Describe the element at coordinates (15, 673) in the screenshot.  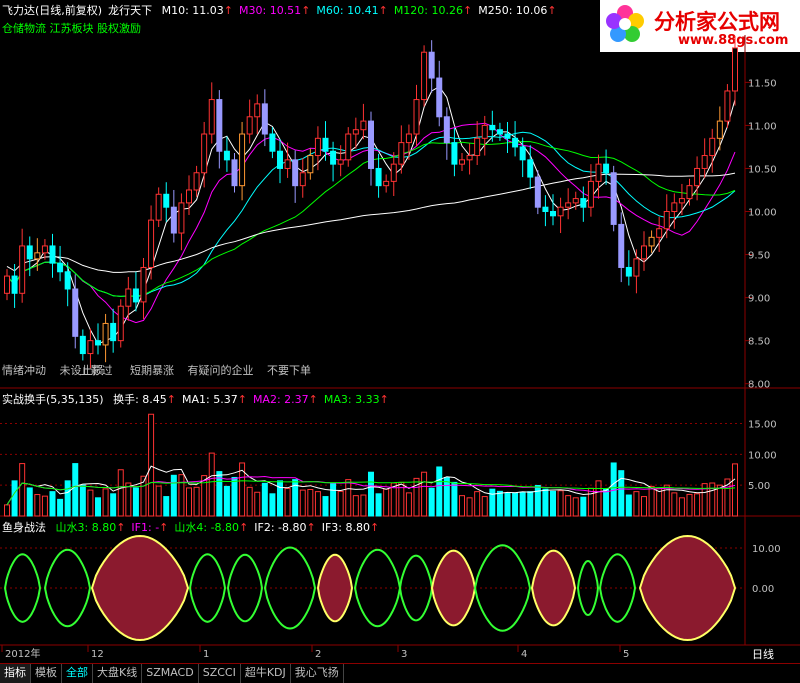
I see `tab-indicator: 指标` at that location.